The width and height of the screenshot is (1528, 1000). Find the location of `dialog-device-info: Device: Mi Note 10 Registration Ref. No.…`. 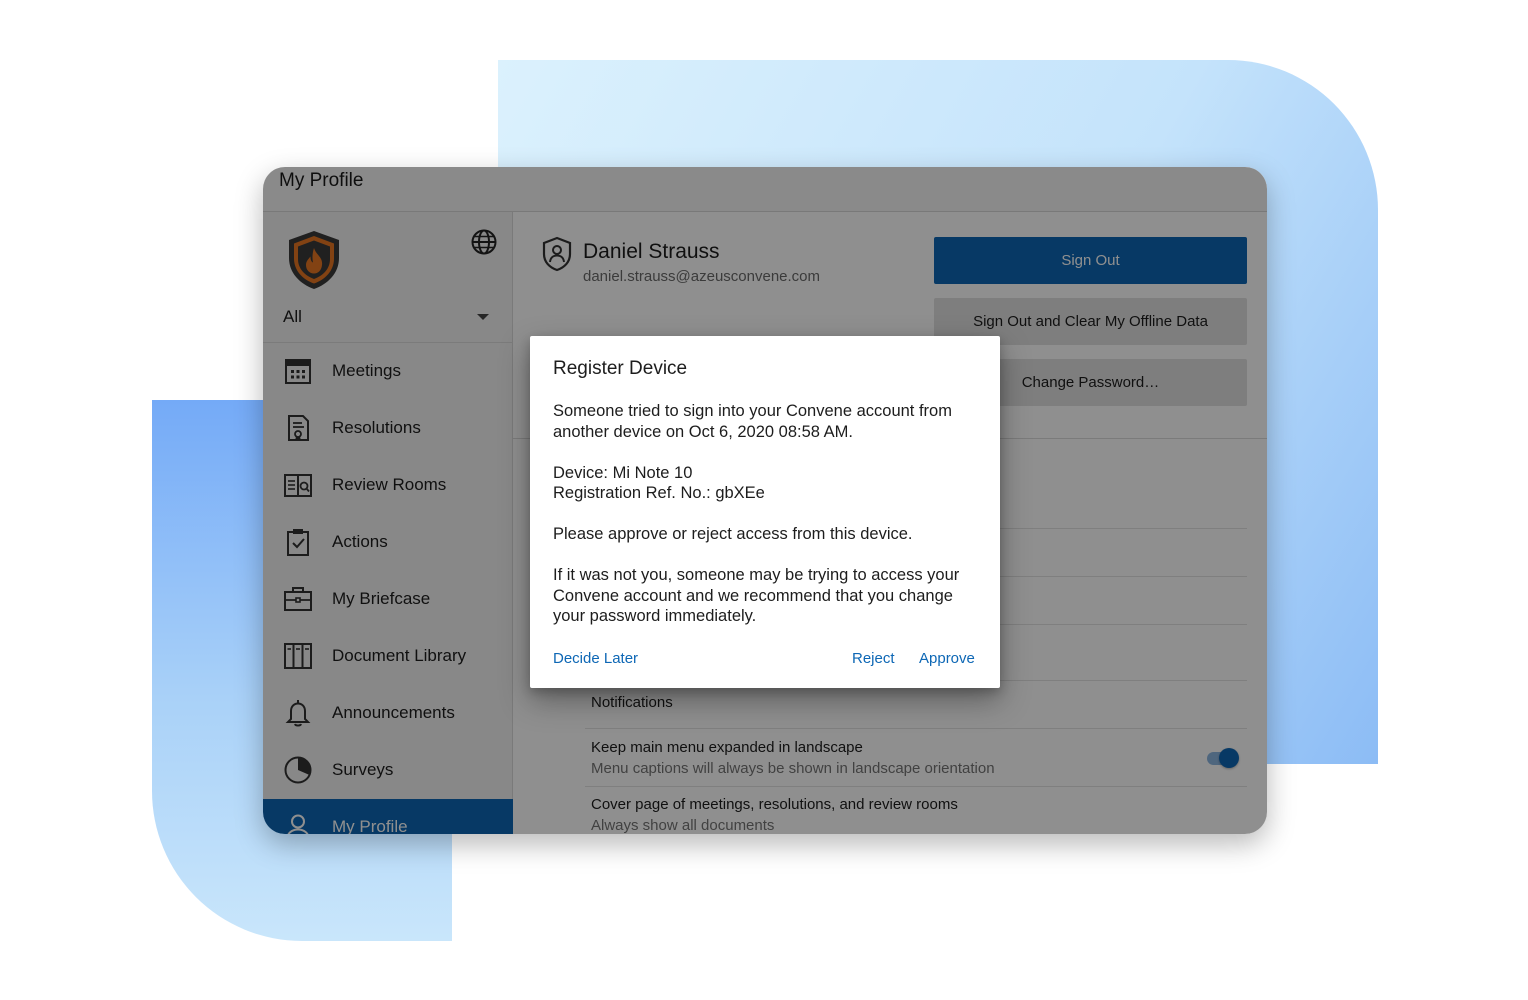

dialog-device-info: Device: Mi Note 10 Registration Ref. No.… is located at coordinates (768, 483).